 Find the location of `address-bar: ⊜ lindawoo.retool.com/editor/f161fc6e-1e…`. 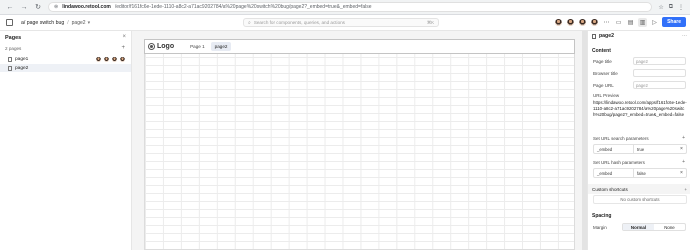

address-bar: ⊜ lindawoo.retool.com/editor/f161fc6e-1e… is located at coordinates (350, 7).